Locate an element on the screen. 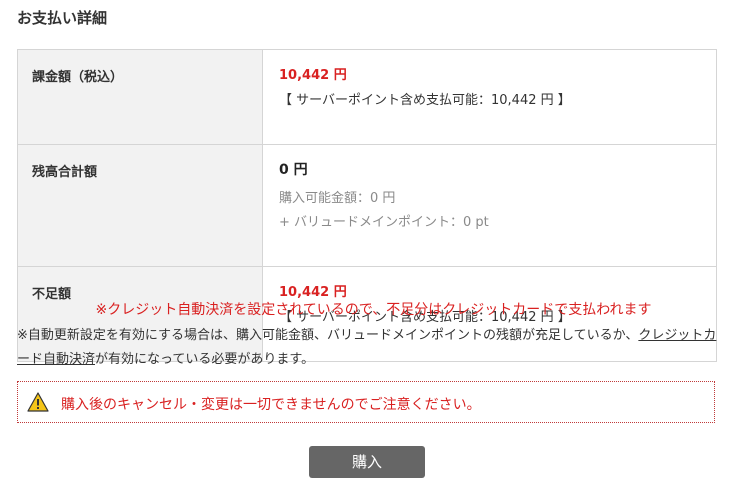 Image resolution: width=747 pixels, height=490 pixels. shortage-amount: 10,442 円 is located at coordinates (313, 292).